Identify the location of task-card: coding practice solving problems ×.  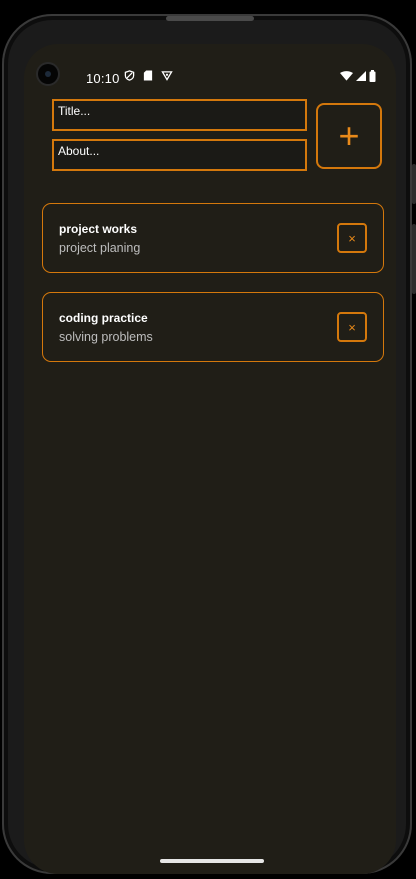
(213, 327).